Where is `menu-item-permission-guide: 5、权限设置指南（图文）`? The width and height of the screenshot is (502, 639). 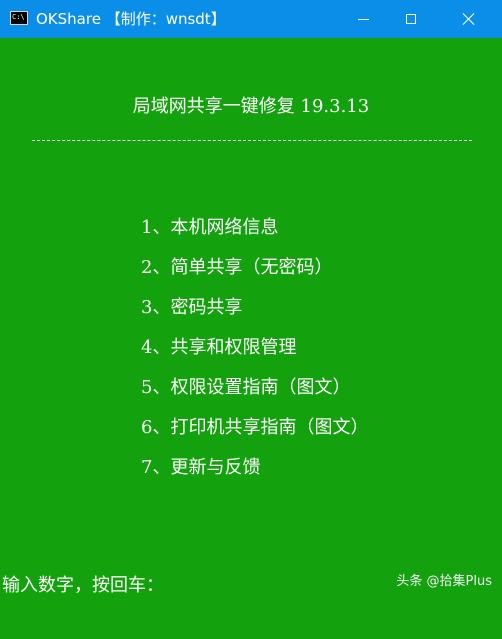 menu-item-permission-guide: 5、权限设置指南（图文） is located at coordinates (246, 387).